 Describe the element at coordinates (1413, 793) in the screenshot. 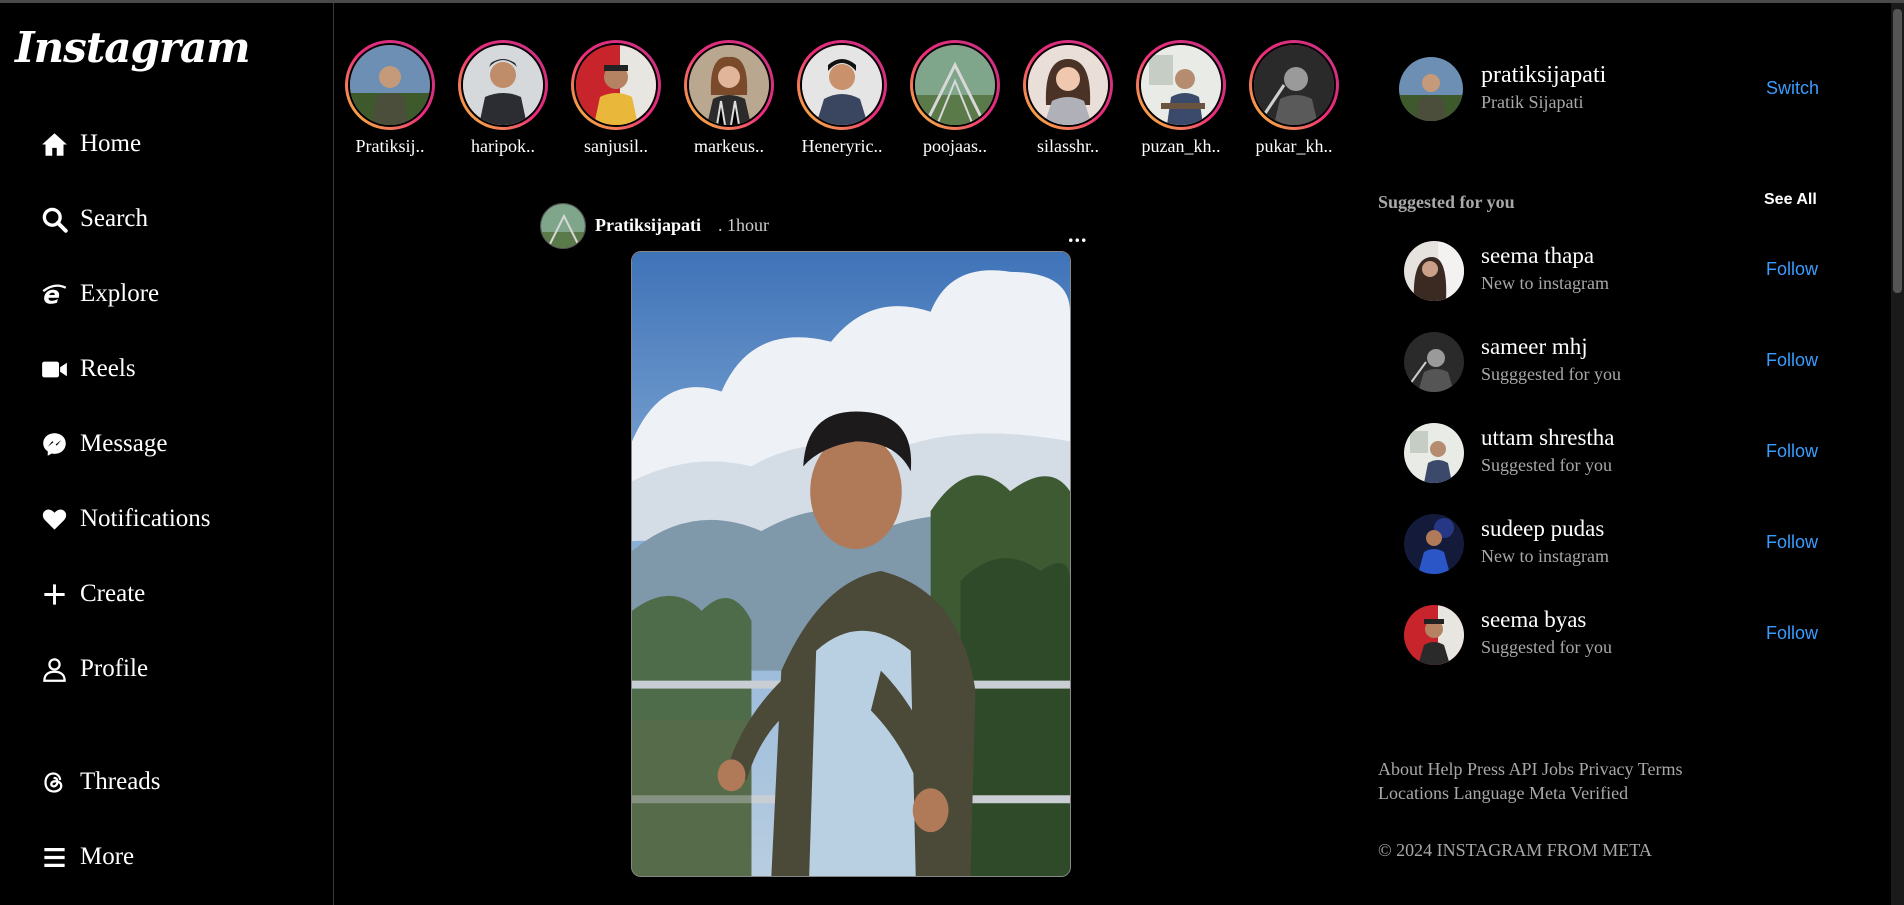

I see `footer-link-locations: Locations` at that location.